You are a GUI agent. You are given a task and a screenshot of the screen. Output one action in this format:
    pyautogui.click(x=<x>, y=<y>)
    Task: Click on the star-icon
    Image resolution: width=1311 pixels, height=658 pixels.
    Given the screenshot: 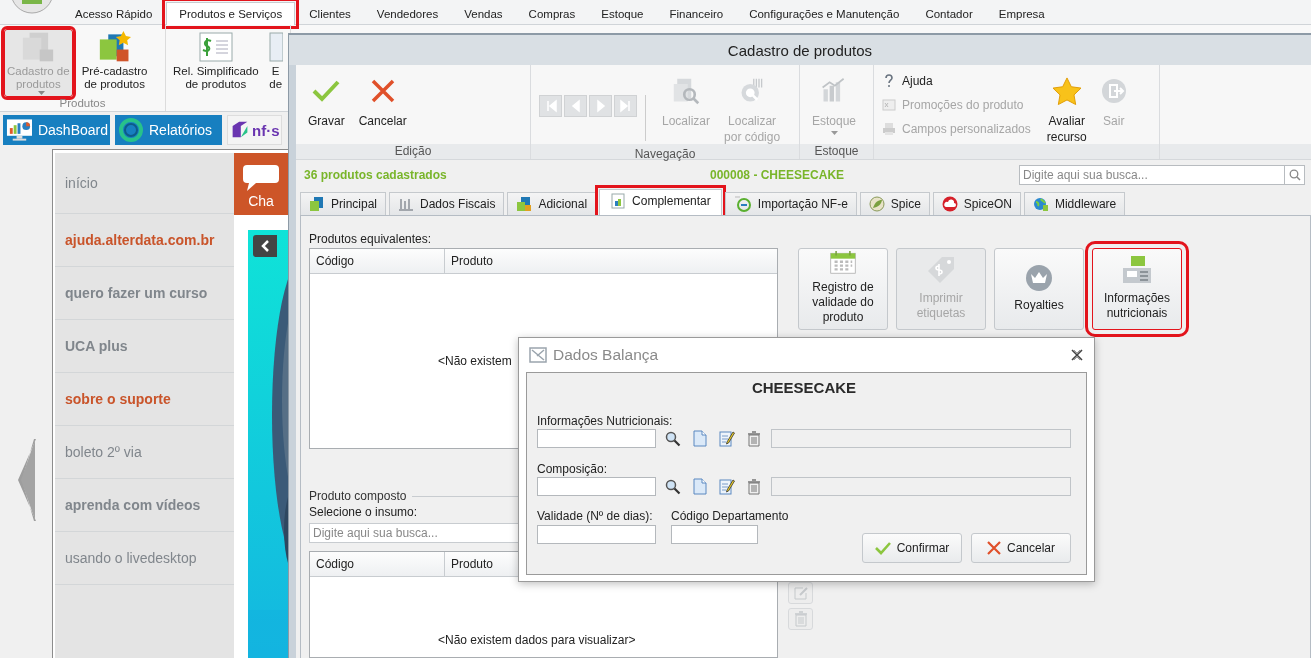 What is the action you would take?
    pyautogui.click(x=1066, y=91)
    